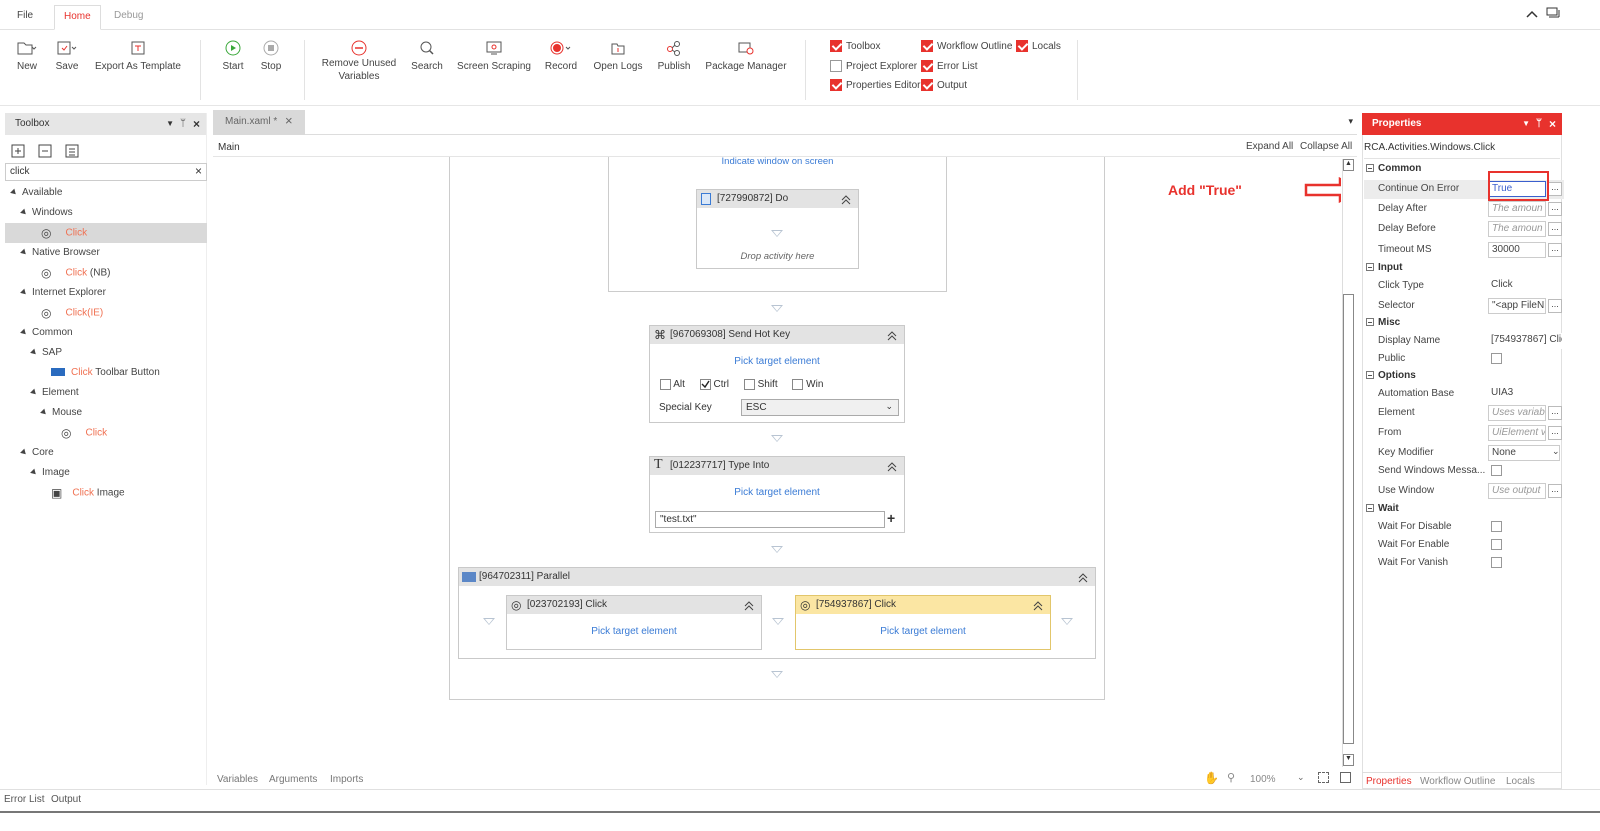 This screenshot has width=1600, height=831. What do you see at coordinates (855, 46) in the screenshot?
I see `toggle-toolbox: Toolbox` at bounding box center [855, 46].